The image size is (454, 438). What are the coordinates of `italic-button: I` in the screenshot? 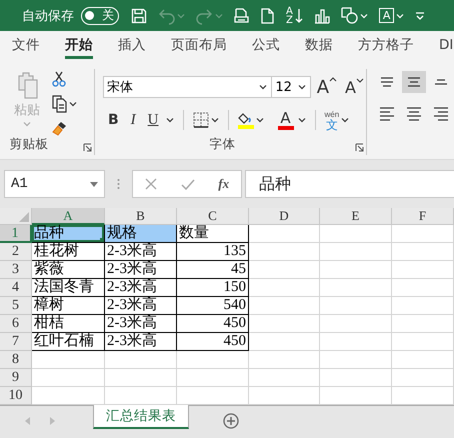 It's located at (133, 120).